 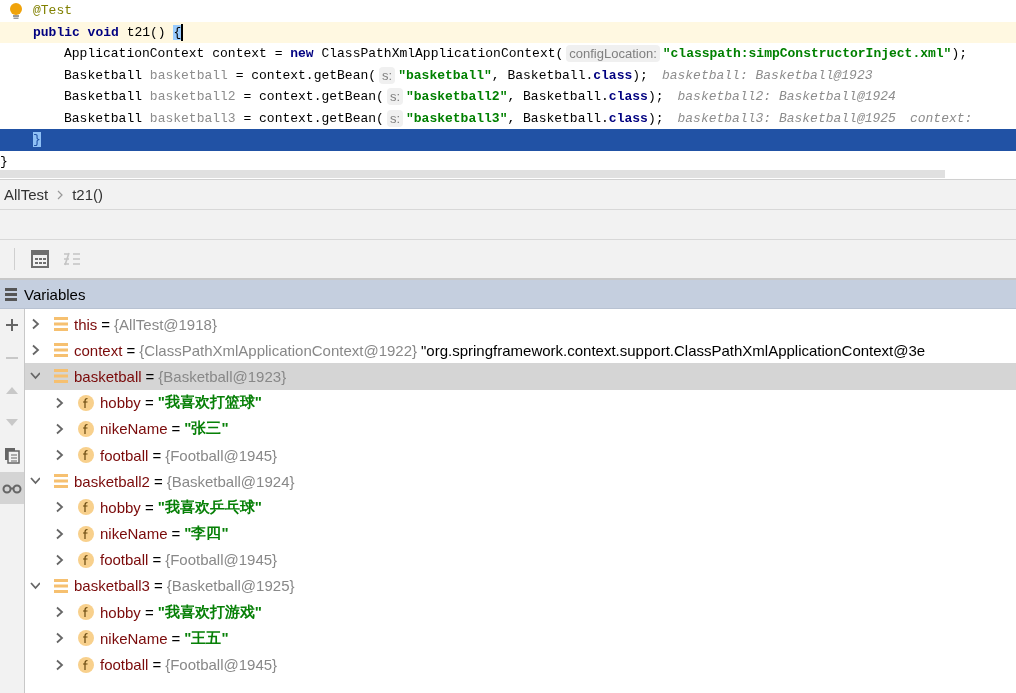 I want to click on selected-row: basketball = {Basketball@1923}, so click(x=520, y=376).